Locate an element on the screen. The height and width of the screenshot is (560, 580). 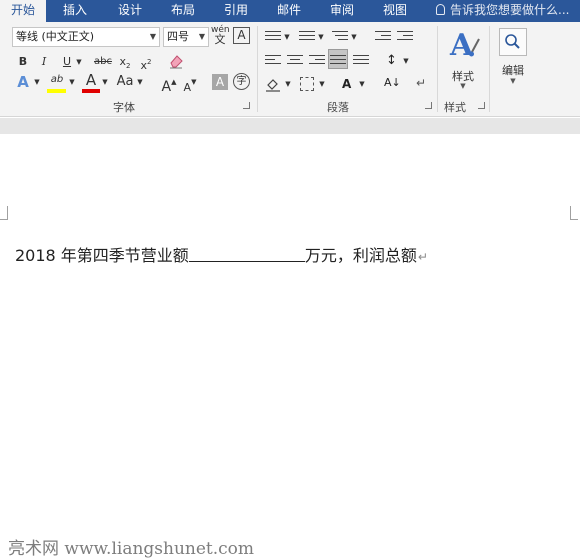
shrink-font-a: A is located at coordinates (187, 87).